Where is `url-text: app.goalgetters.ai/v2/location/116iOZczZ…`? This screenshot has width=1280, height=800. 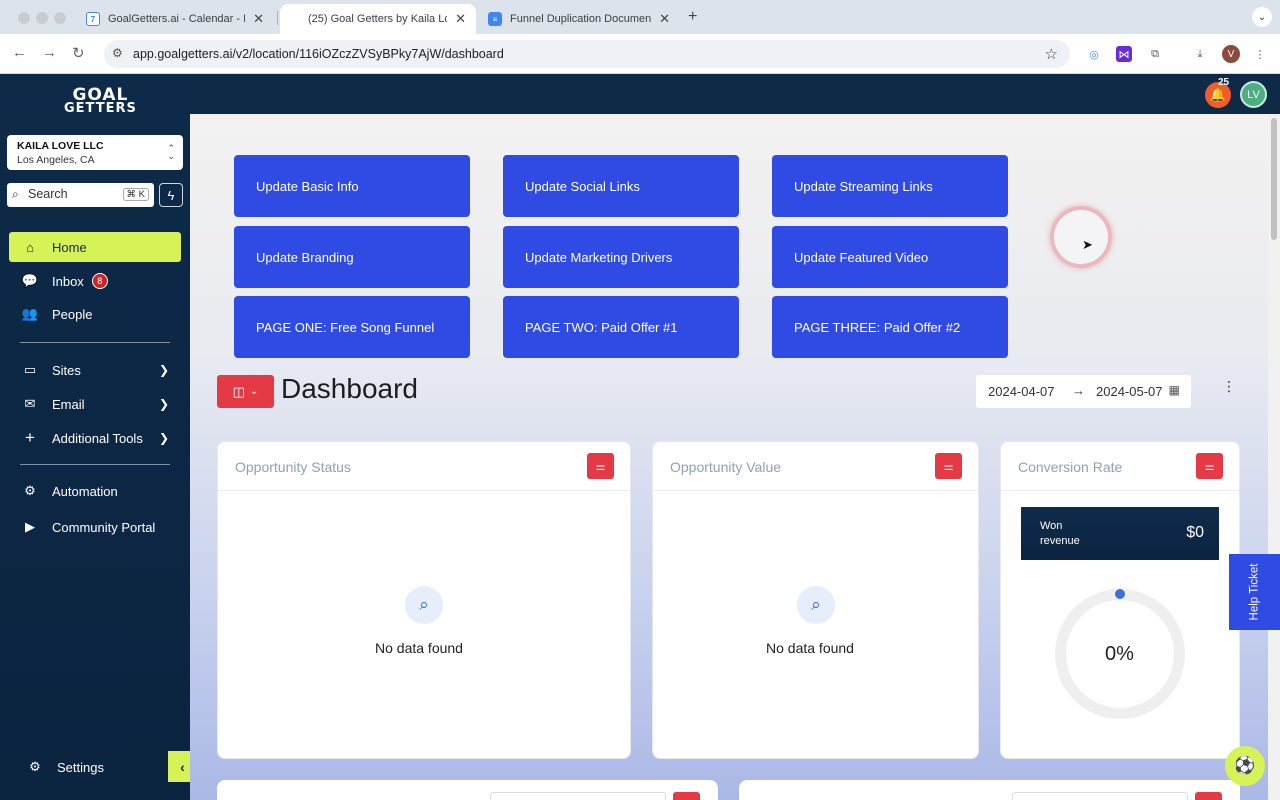
url-text: app.goalgetters.ai/v2/location/116iOZczZ… is located at coordinates (318, 54).